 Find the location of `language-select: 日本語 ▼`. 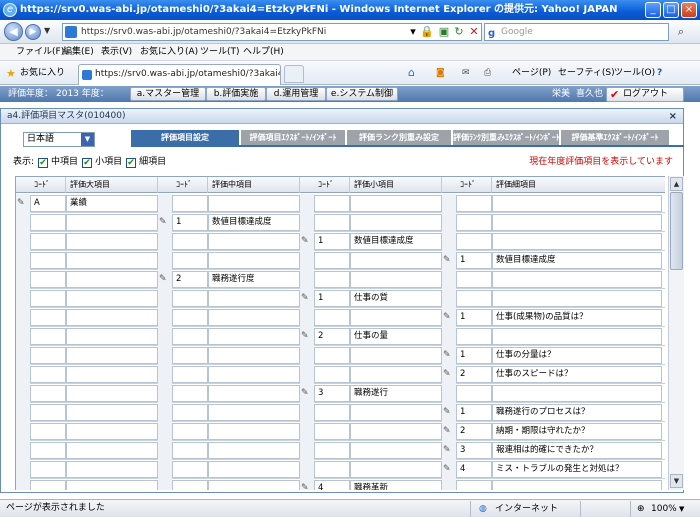

language-select: 日本語 ▼ is located at coordinates (59, 139).